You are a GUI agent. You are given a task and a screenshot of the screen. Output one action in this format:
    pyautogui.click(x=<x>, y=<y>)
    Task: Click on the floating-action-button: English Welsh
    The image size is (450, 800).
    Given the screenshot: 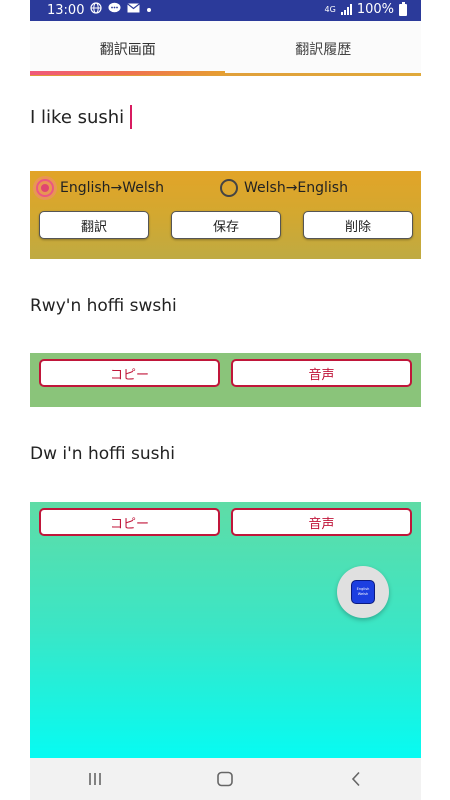 What is the action you would take?
    pyautogui.click(x=363, y=592)
    